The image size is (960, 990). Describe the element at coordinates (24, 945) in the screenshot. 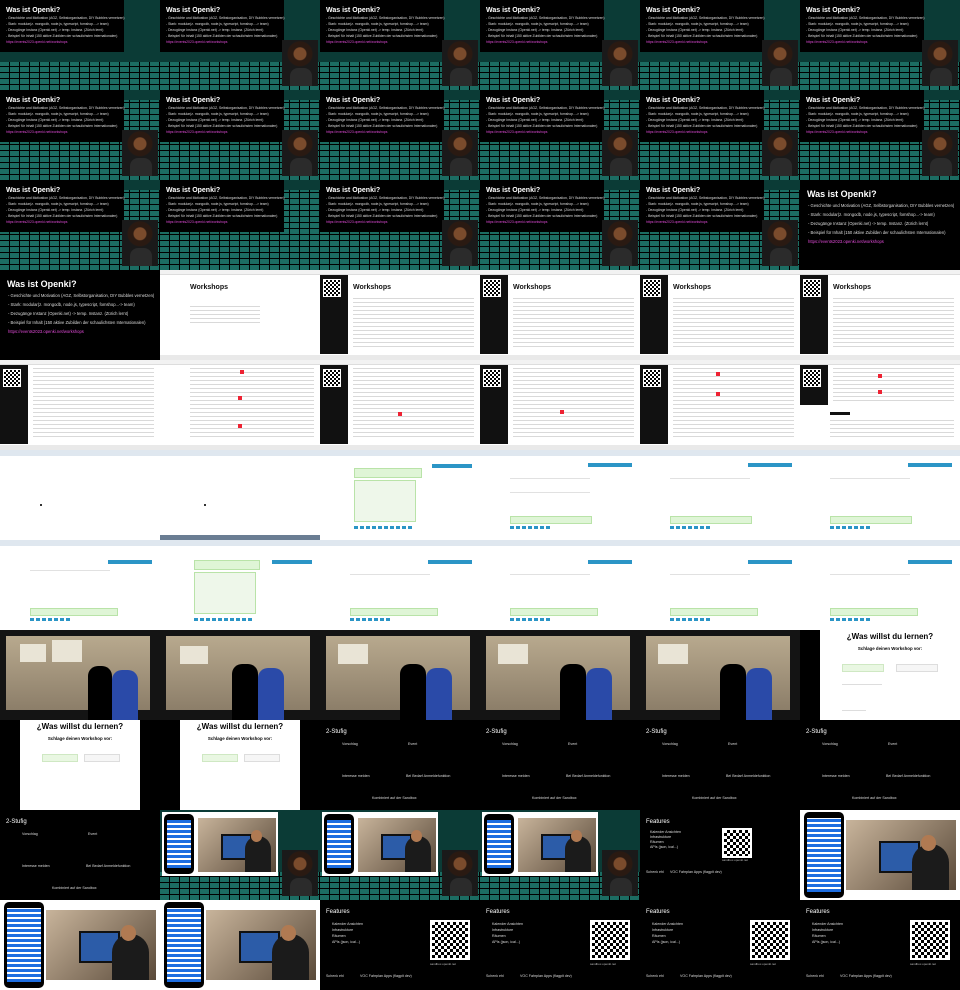

I see `phone-screen` at that location.